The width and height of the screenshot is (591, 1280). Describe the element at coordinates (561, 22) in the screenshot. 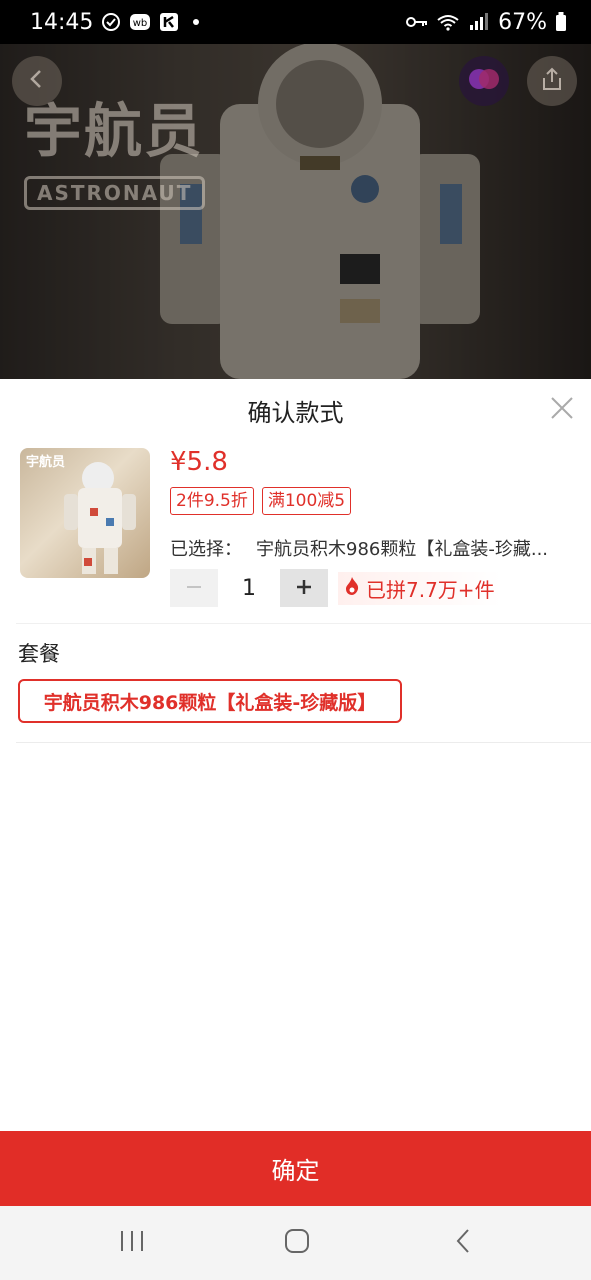

I see `battery-icon` at that location.